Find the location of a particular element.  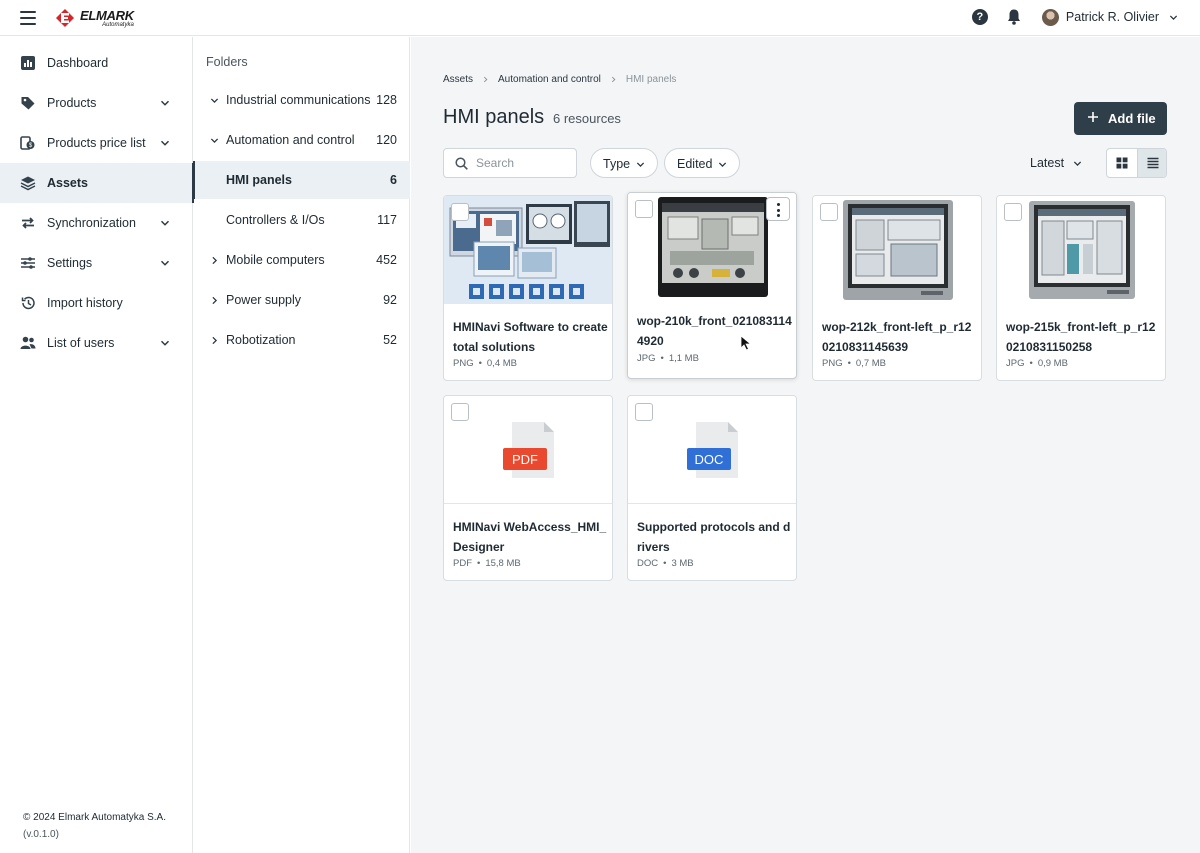

folder-power-supply: Power supply 92 is located at coordinates (302, 300).